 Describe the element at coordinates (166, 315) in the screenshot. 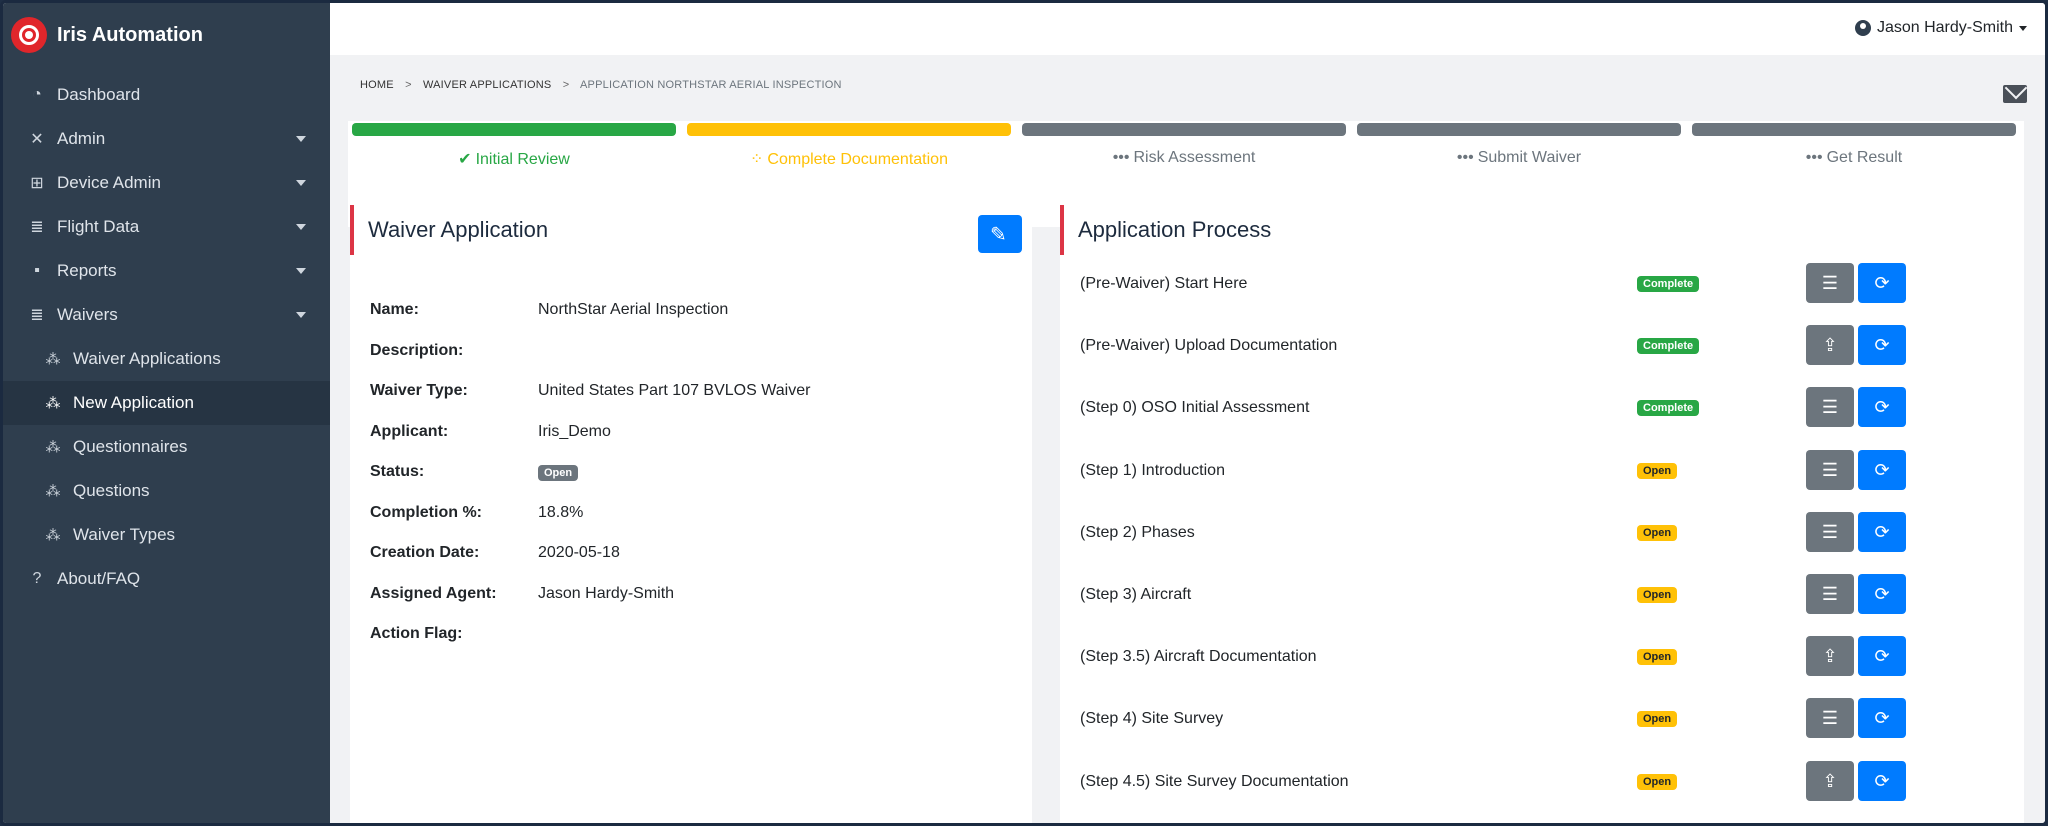

I see `sidebar-item-waivers: ≣ Waivers` at that location.